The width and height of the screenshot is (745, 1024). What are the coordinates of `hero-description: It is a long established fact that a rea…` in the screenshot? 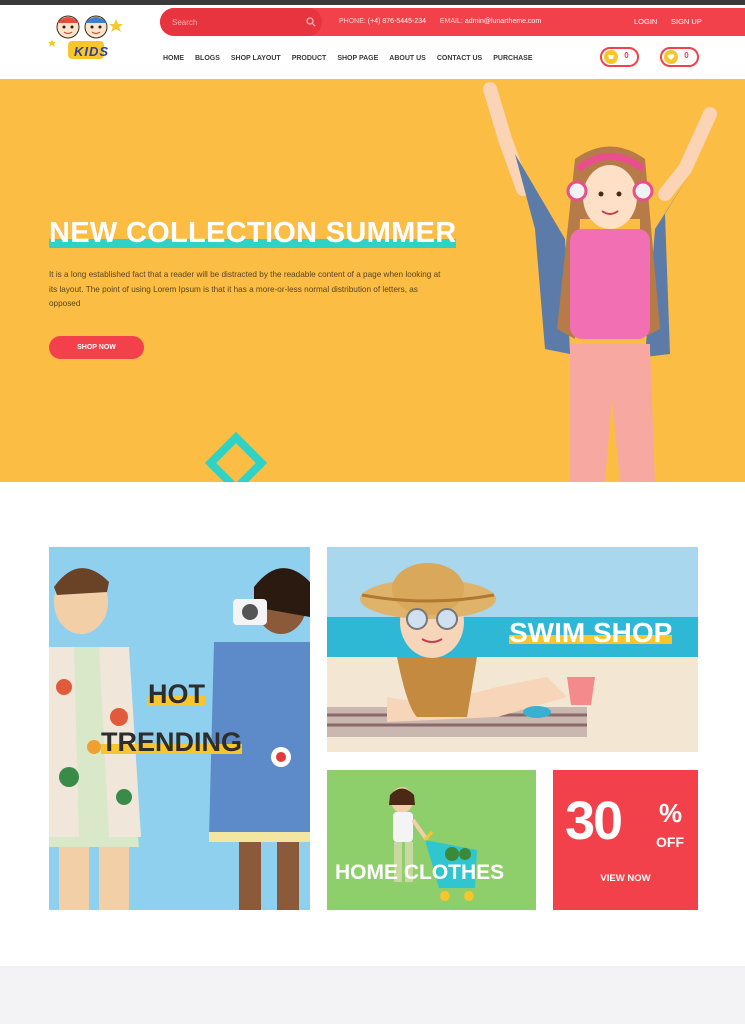 It's located at (245, 289).